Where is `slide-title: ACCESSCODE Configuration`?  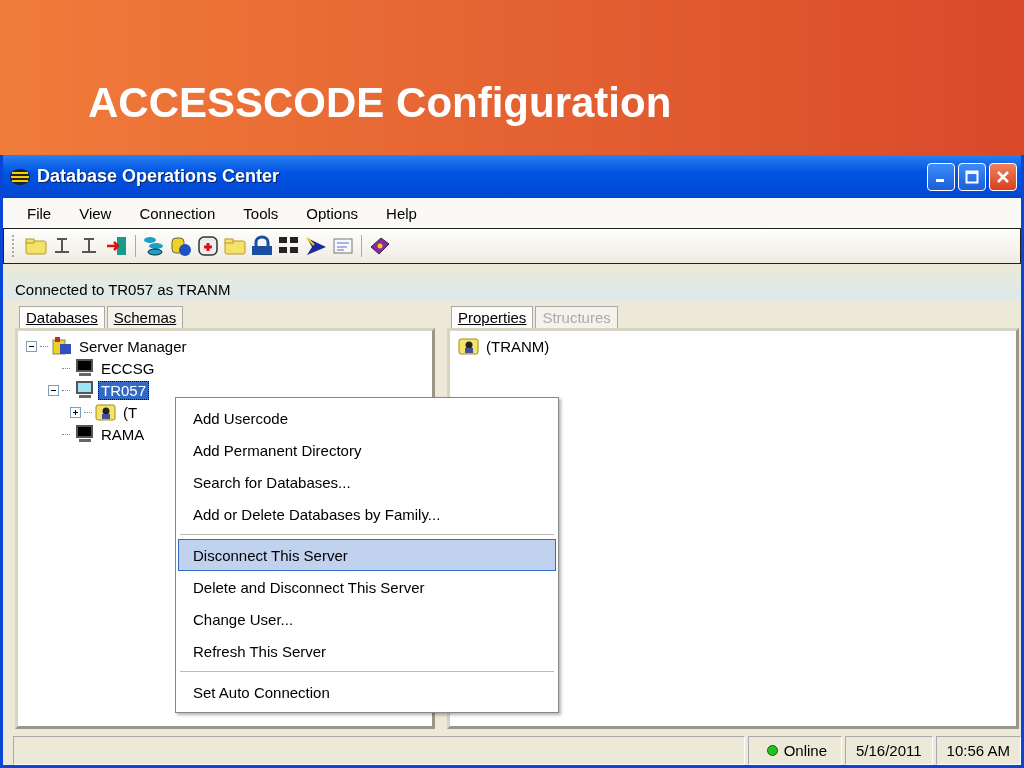
slide-title: ACCESSCODE Configuration is located at coordinates (380, 103).